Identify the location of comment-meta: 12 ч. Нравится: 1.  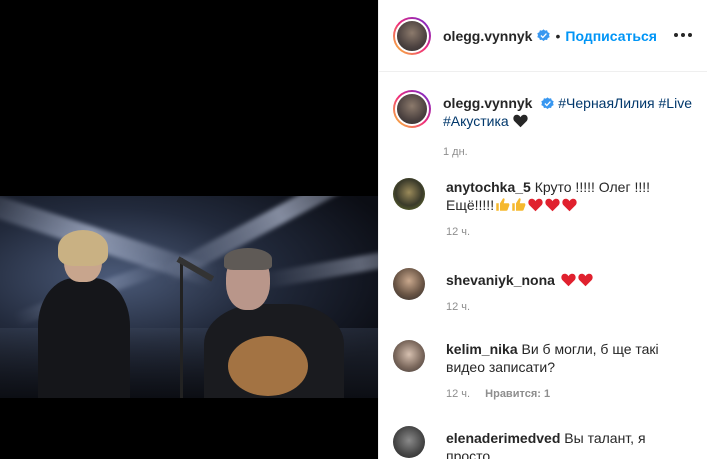
(569, 394).